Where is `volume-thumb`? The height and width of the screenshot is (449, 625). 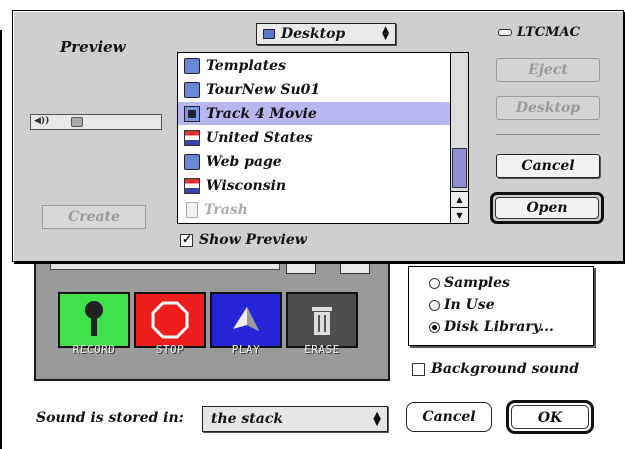 volume-thumb is located at coordinates (77, 122).